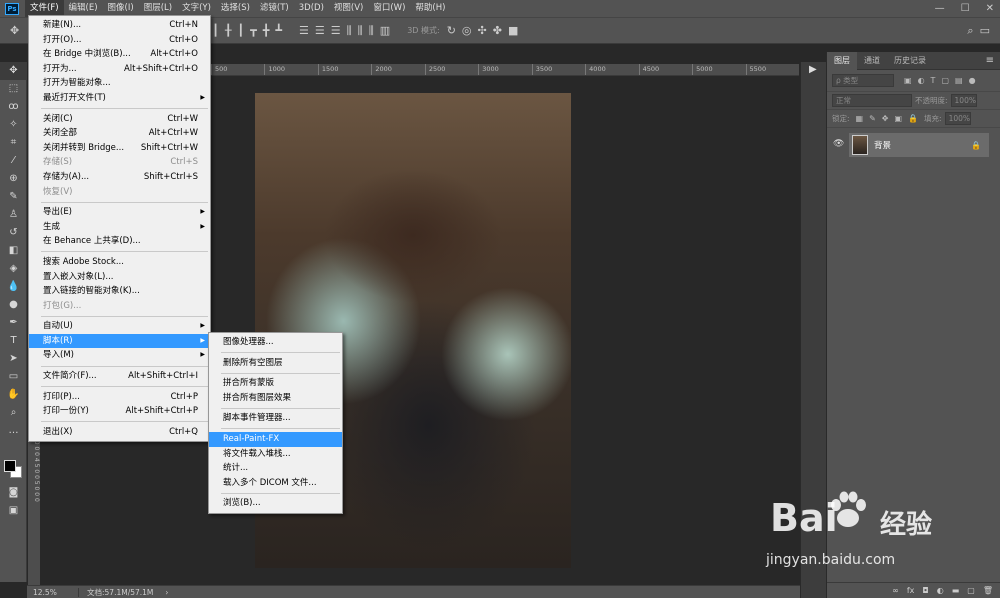  I want to click on foreground-color-swatch, so click(10, 466).